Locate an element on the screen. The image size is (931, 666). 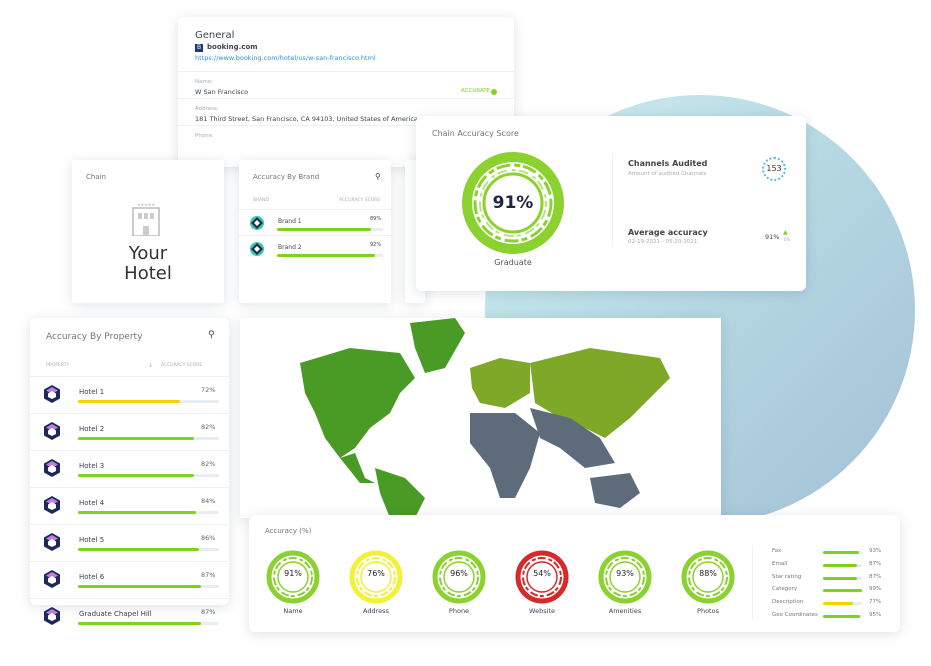
field-score: 93% is located at coordinates (875, 551).